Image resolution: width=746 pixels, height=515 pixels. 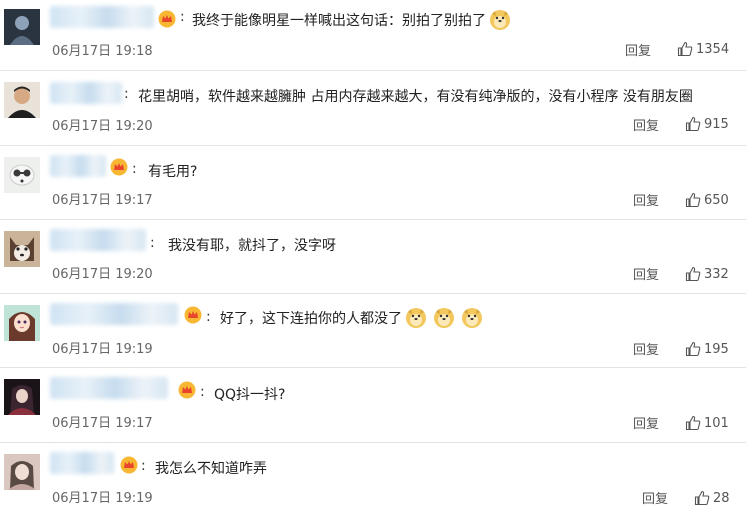 I want to click on comment-text: 我怎么不知道咋弄, so click(x=211, y=468).